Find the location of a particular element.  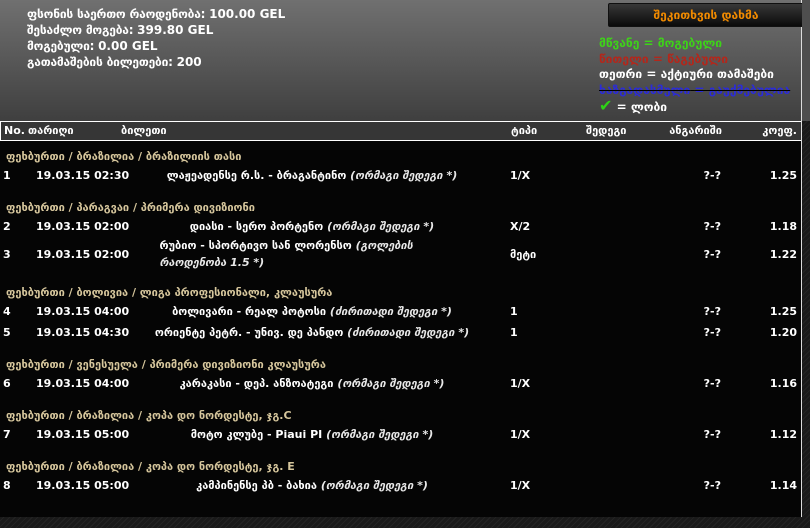

legend-term: წითელი is located at coordinates (624, 58).